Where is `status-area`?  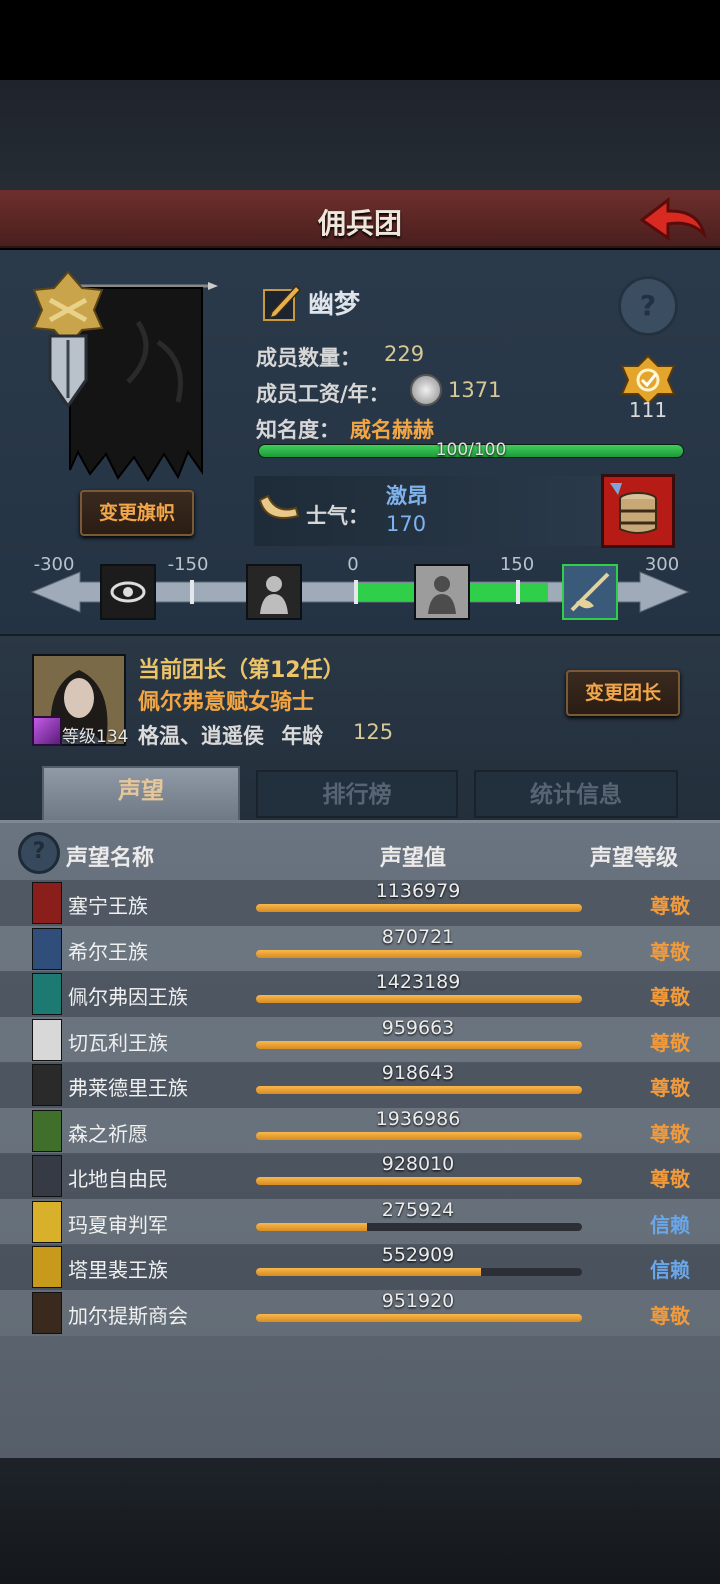 status-area is located at coordinates (360, 40).